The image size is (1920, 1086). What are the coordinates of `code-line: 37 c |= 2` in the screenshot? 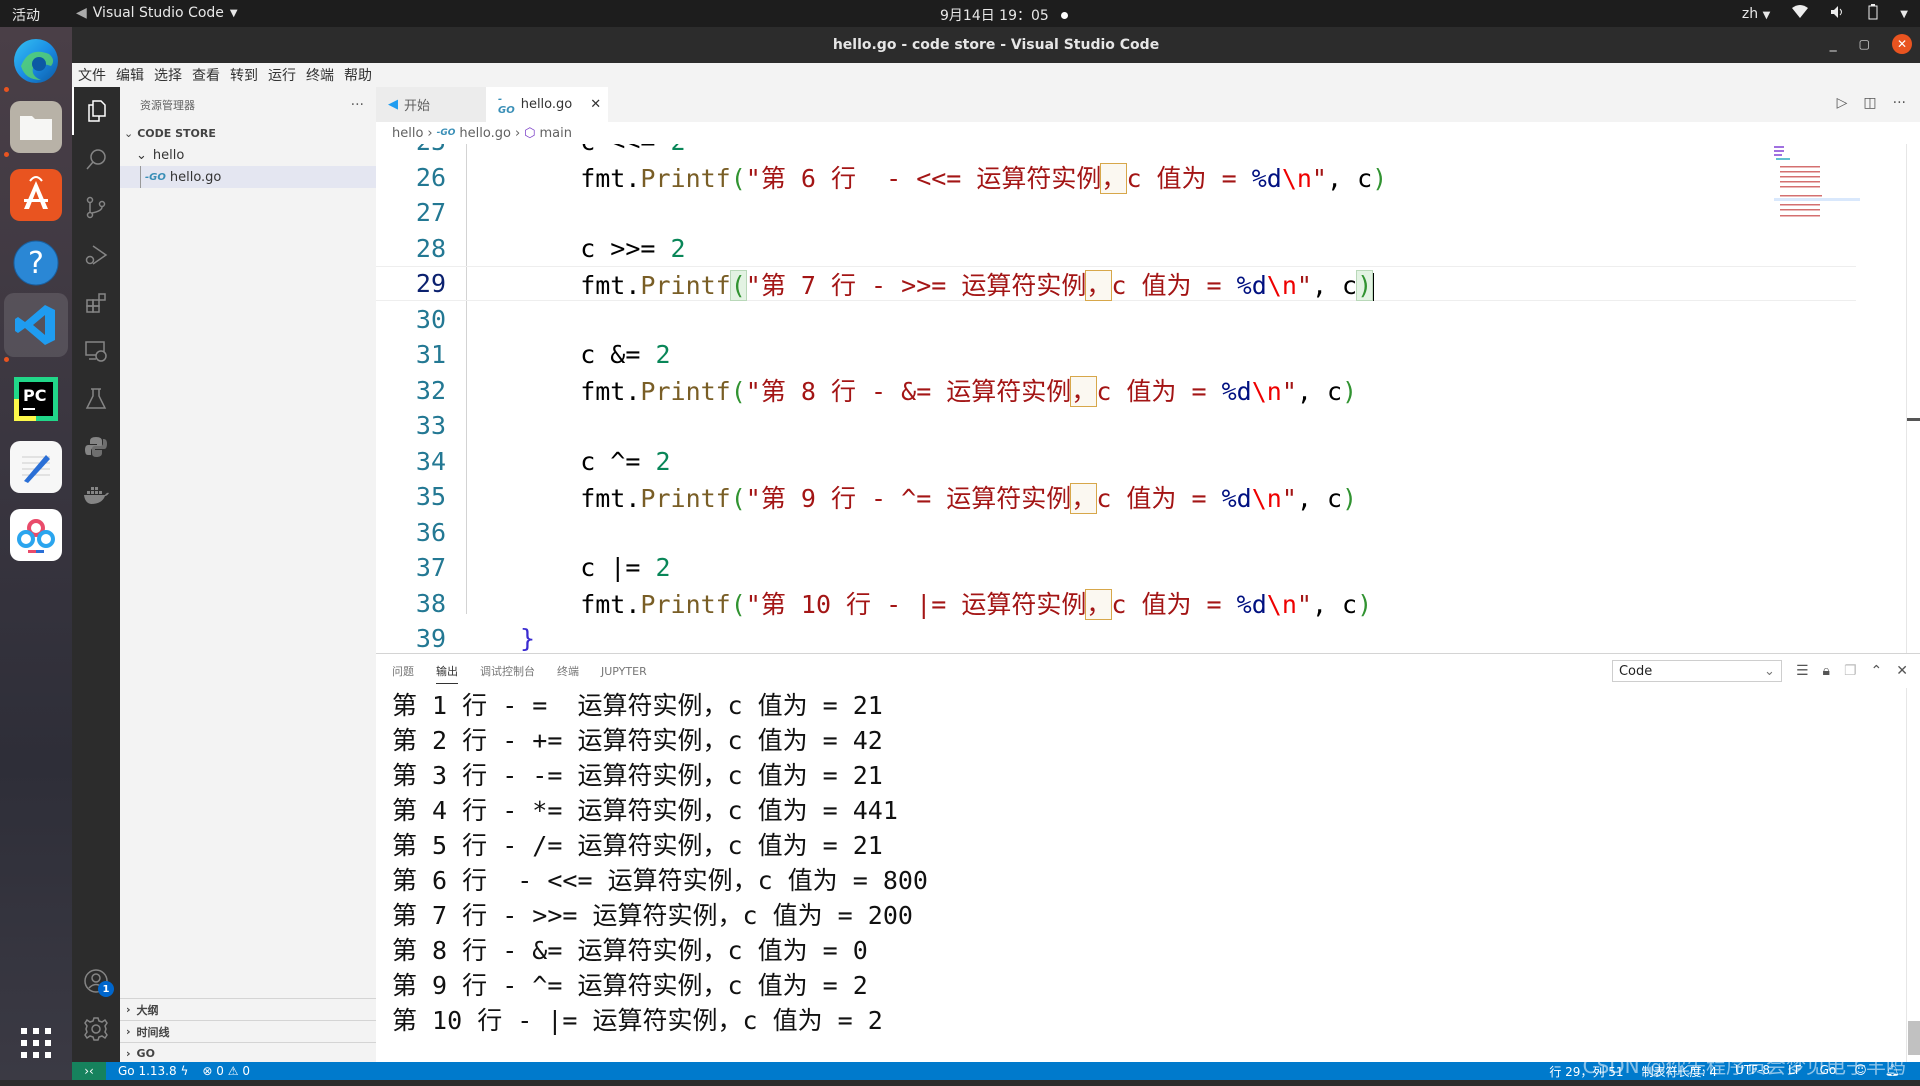 It's located at (1116, 567).